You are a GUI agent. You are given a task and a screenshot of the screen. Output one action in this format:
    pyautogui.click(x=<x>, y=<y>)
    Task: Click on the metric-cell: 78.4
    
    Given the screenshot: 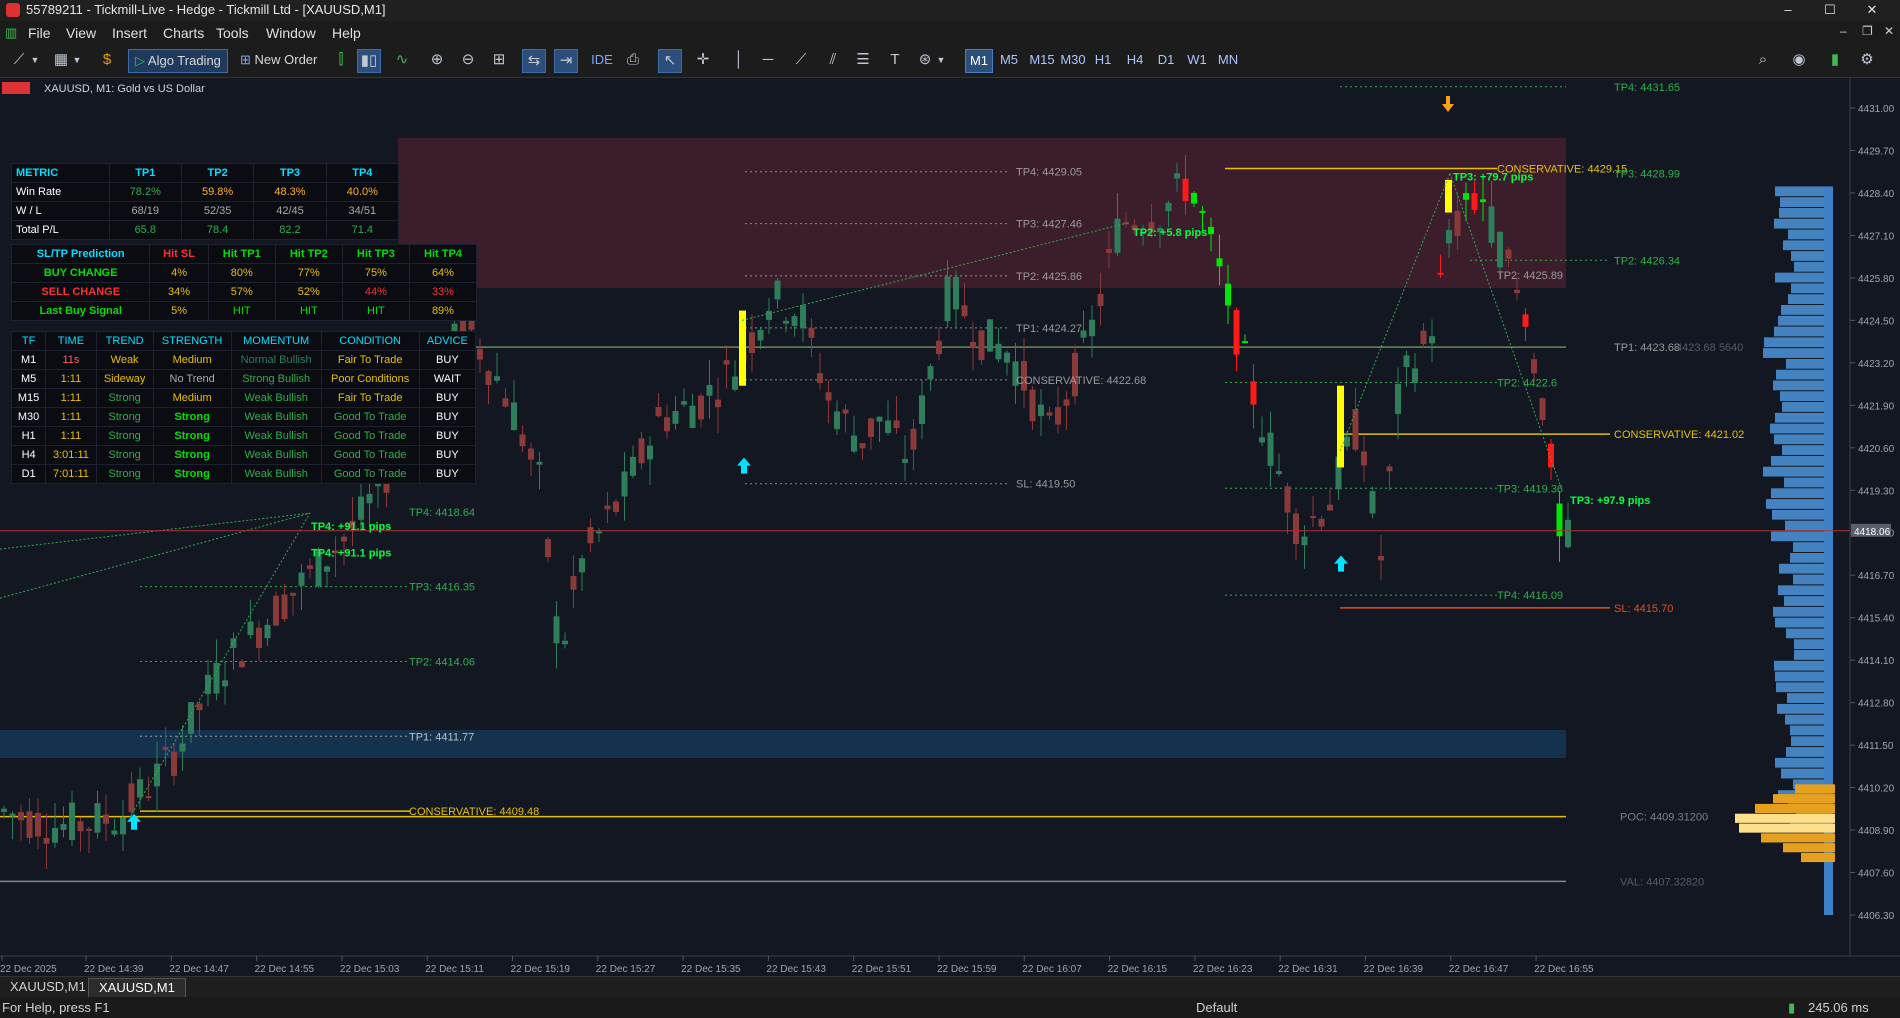 What is the action you would take?
    pyautogui.click(x=217, y=230)
    